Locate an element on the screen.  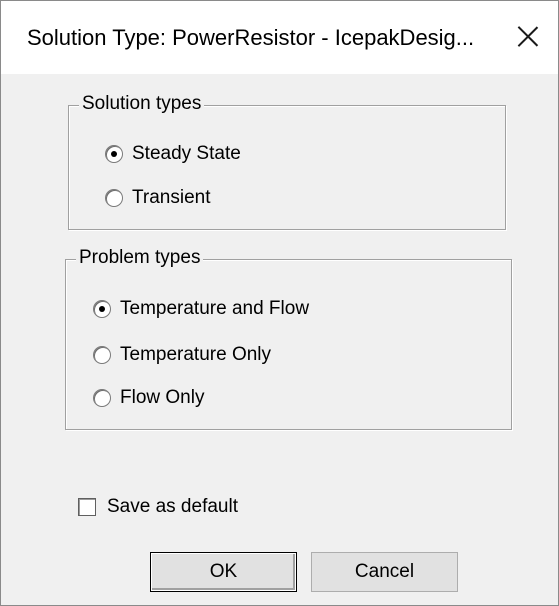
checkbox-icon is located at coordinates (87, 507).